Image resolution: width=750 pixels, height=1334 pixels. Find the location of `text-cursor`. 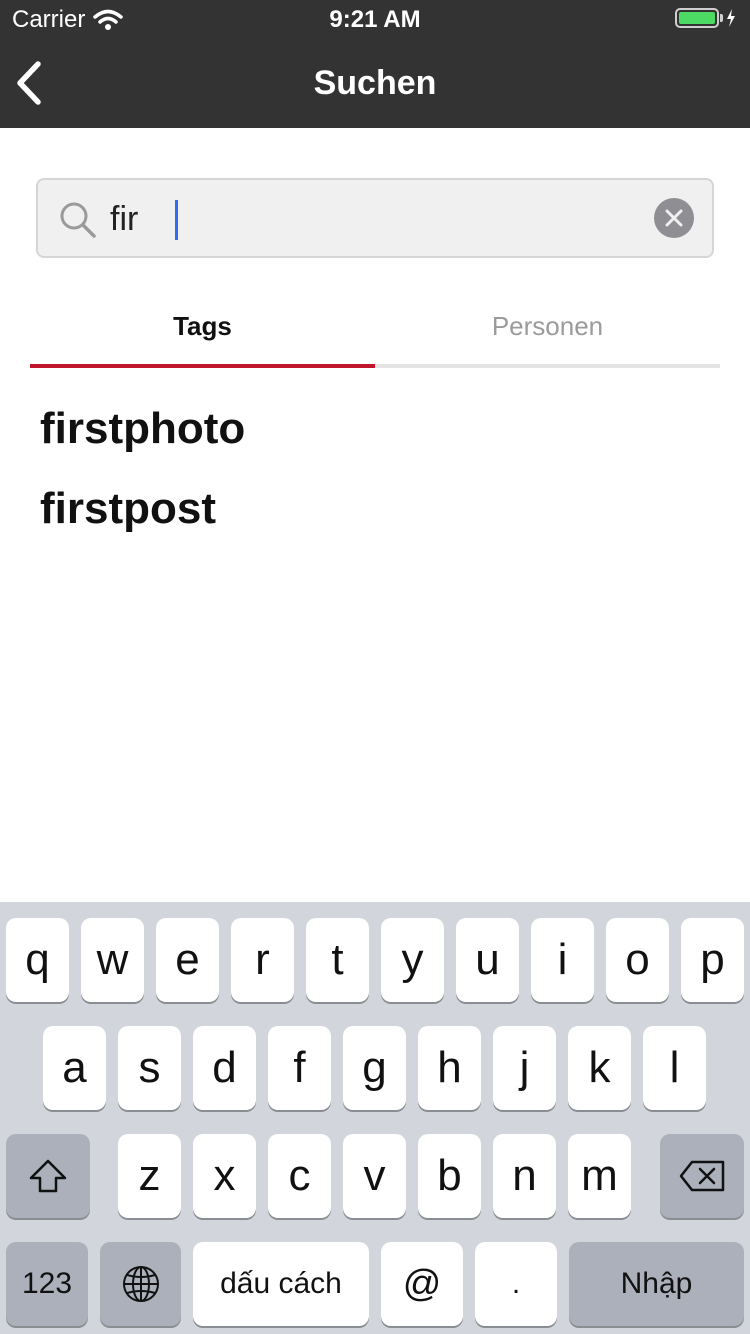

text-cursor is located at coordinates (176, 220).